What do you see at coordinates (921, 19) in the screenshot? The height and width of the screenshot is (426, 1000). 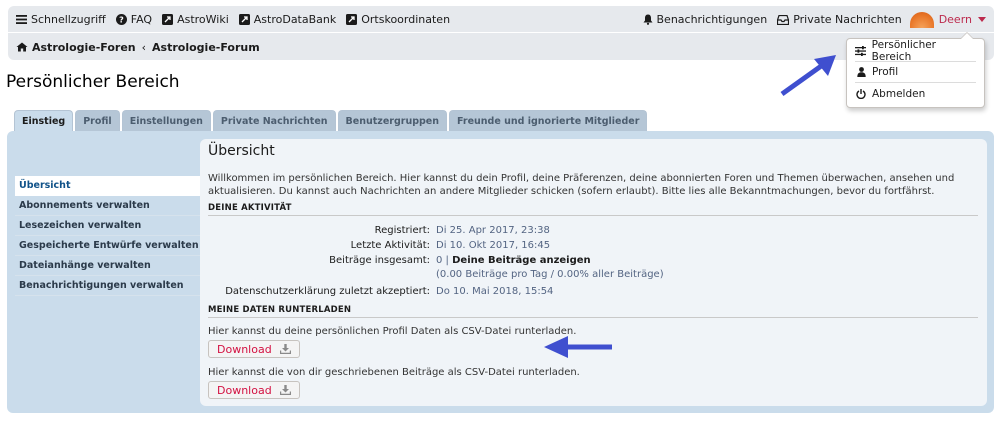 I see `avatar` at bounding box center [921, 19].